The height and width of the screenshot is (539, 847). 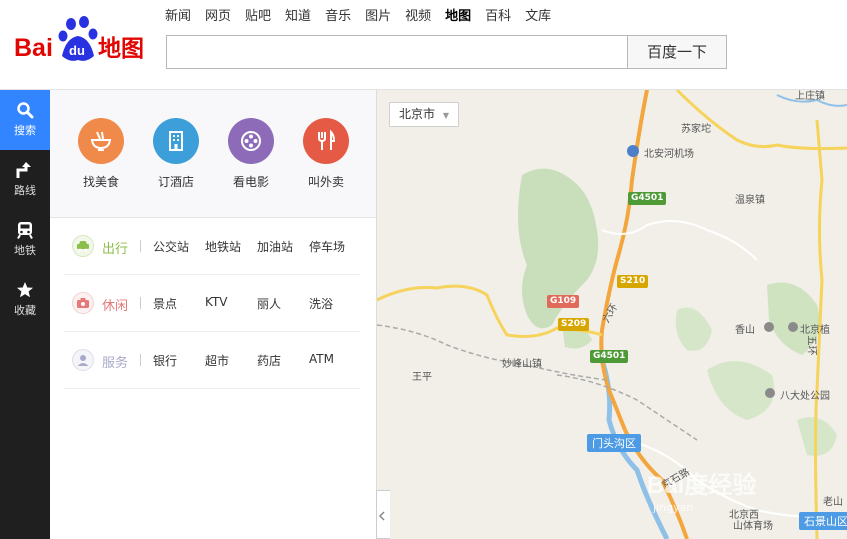 What do you see at coordinates (770, 393) in the screenshot?
I see `park-marker` at bounding box center [770, 393].